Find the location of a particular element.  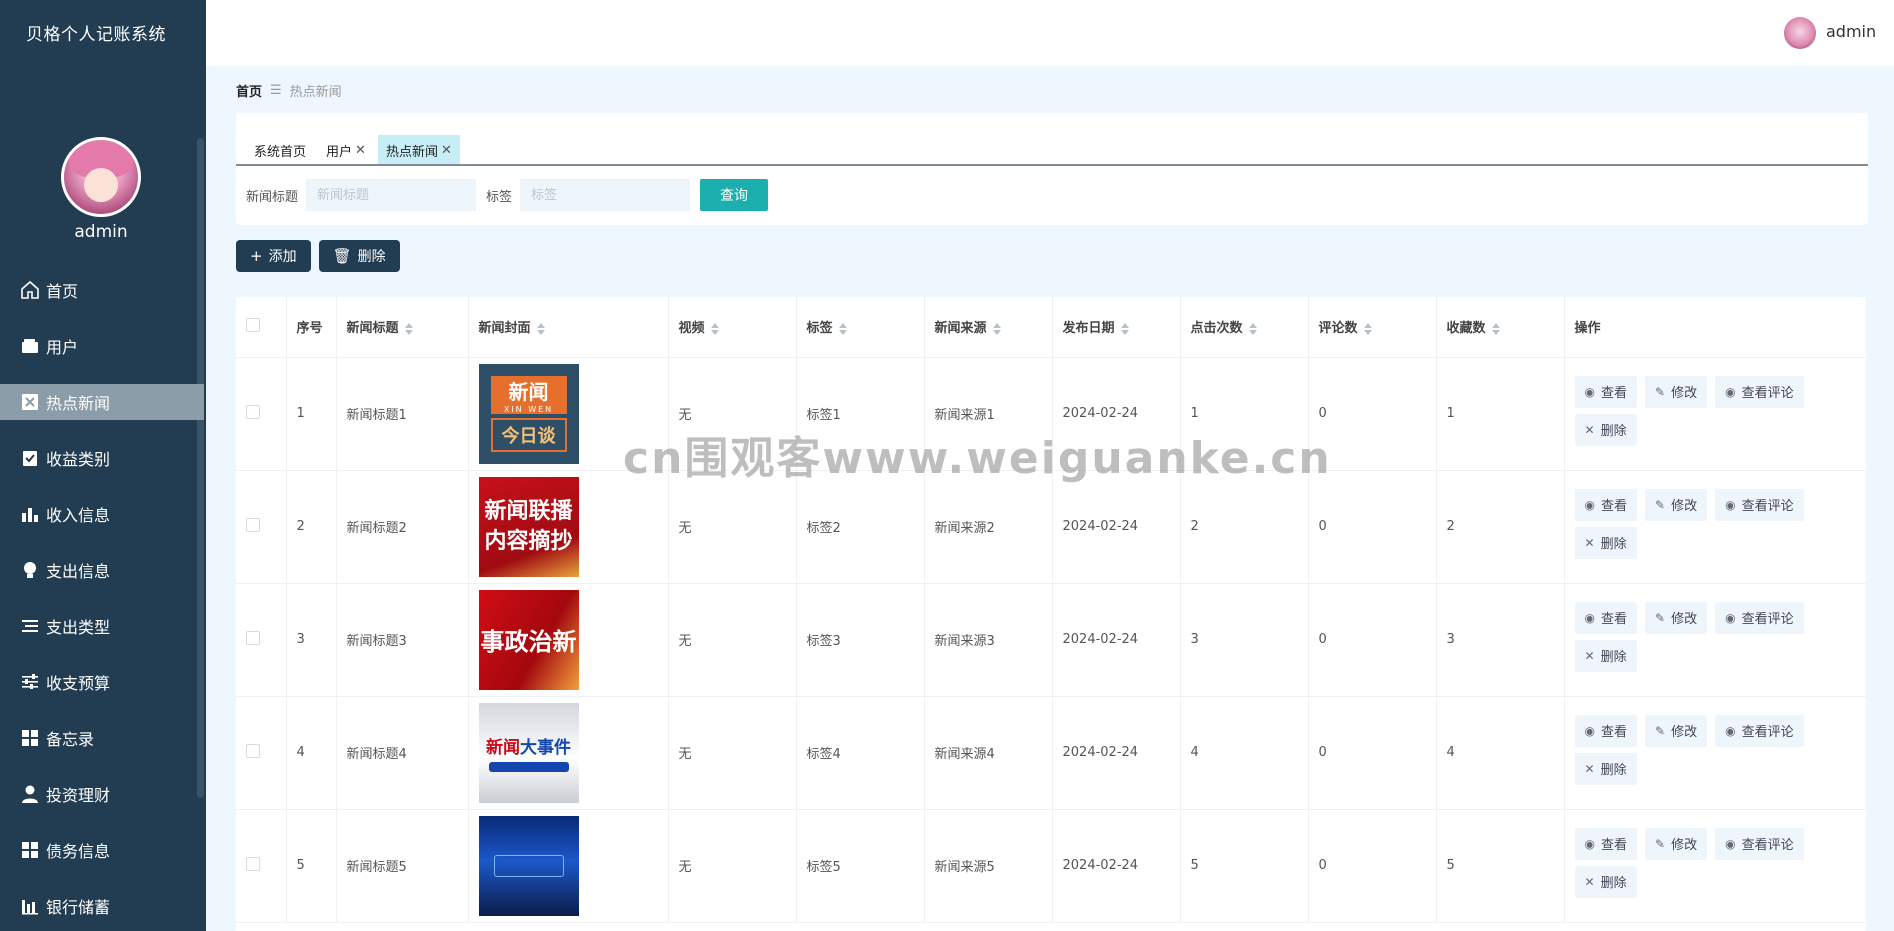

column-header-cover: 新闻封面 is located at coordinates (568, 327).